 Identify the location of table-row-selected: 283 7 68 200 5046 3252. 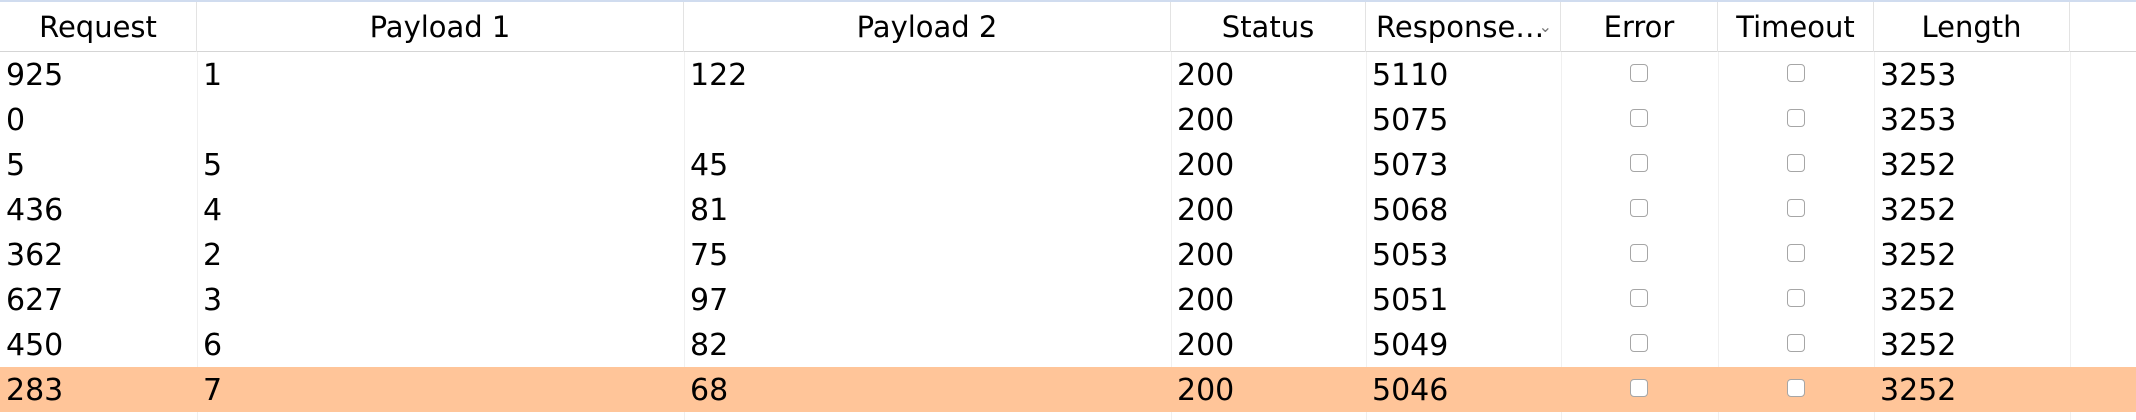
(1068, 389).